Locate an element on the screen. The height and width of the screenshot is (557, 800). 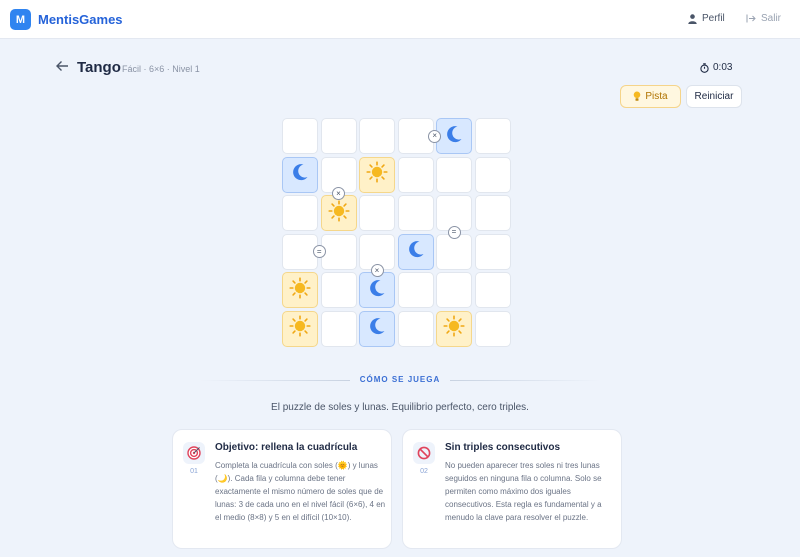
back-button is located at coordinates (62, 67).